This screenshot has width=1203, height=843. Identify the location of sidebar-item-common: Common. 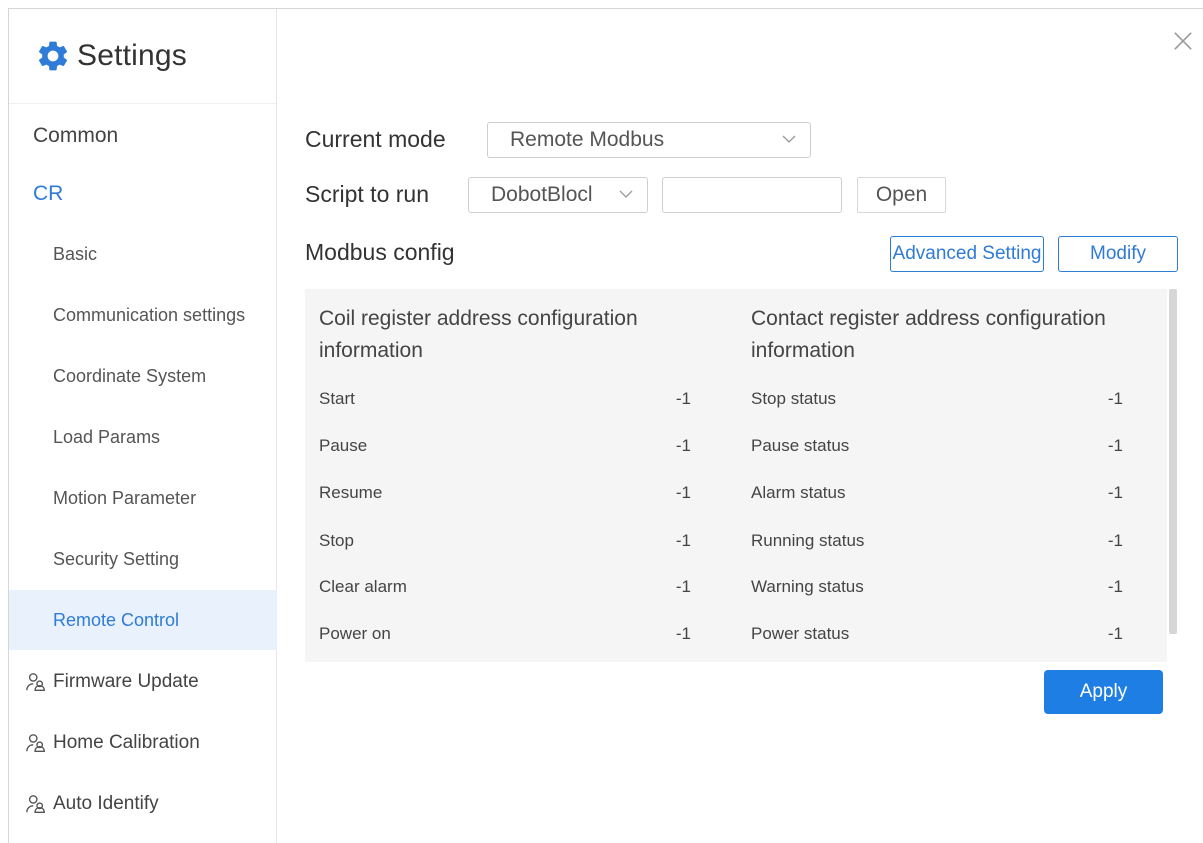
(143, 136).